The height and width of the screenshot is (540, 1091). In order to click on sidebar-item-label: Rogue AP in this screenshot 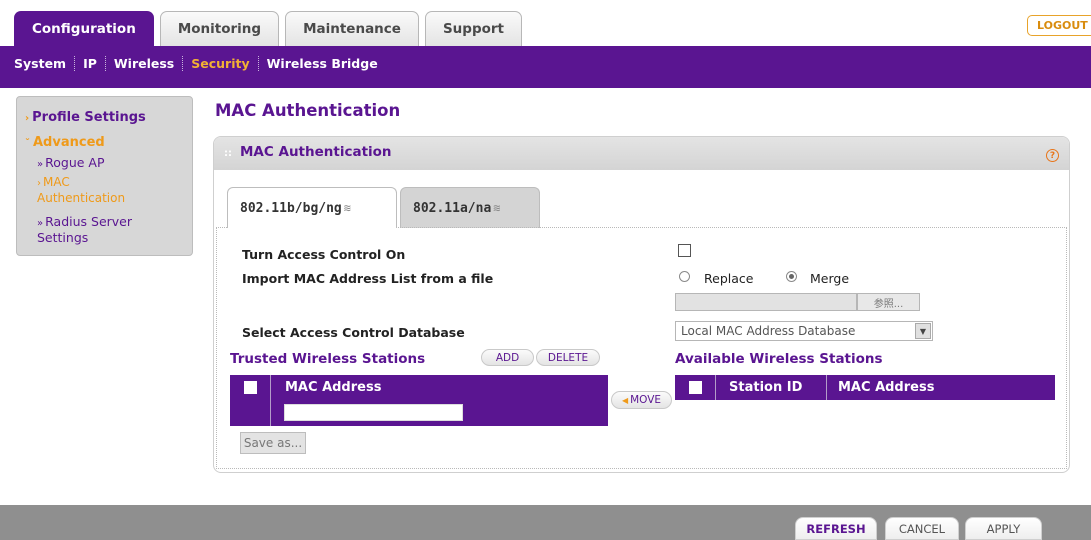, I will do `click(75, 162)`.